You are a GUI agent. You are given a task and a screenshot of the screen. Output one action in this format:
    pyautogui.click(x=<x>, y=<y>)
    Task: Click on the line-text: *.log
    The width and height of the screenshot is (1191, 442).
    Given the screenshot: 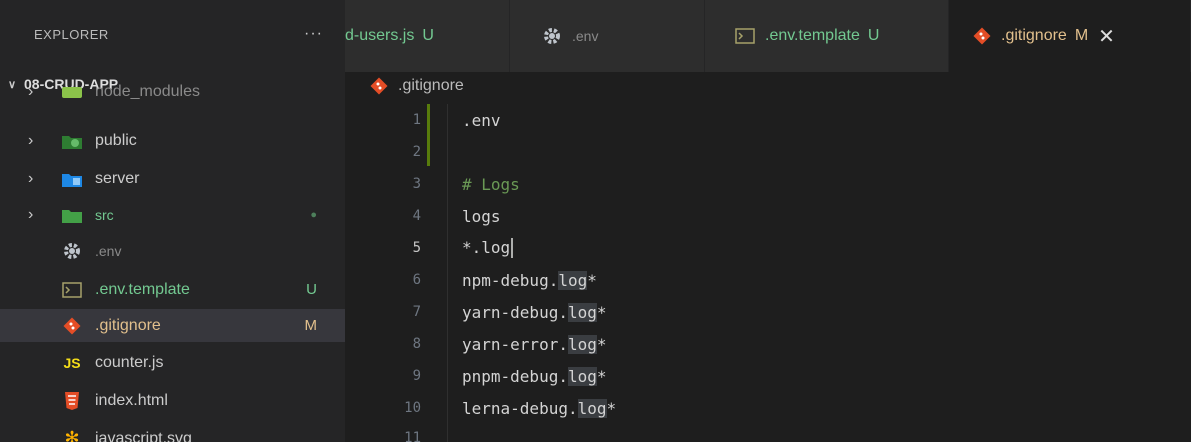 What is the action you would take?
    pyautogui.click(x=486, y=247)
    